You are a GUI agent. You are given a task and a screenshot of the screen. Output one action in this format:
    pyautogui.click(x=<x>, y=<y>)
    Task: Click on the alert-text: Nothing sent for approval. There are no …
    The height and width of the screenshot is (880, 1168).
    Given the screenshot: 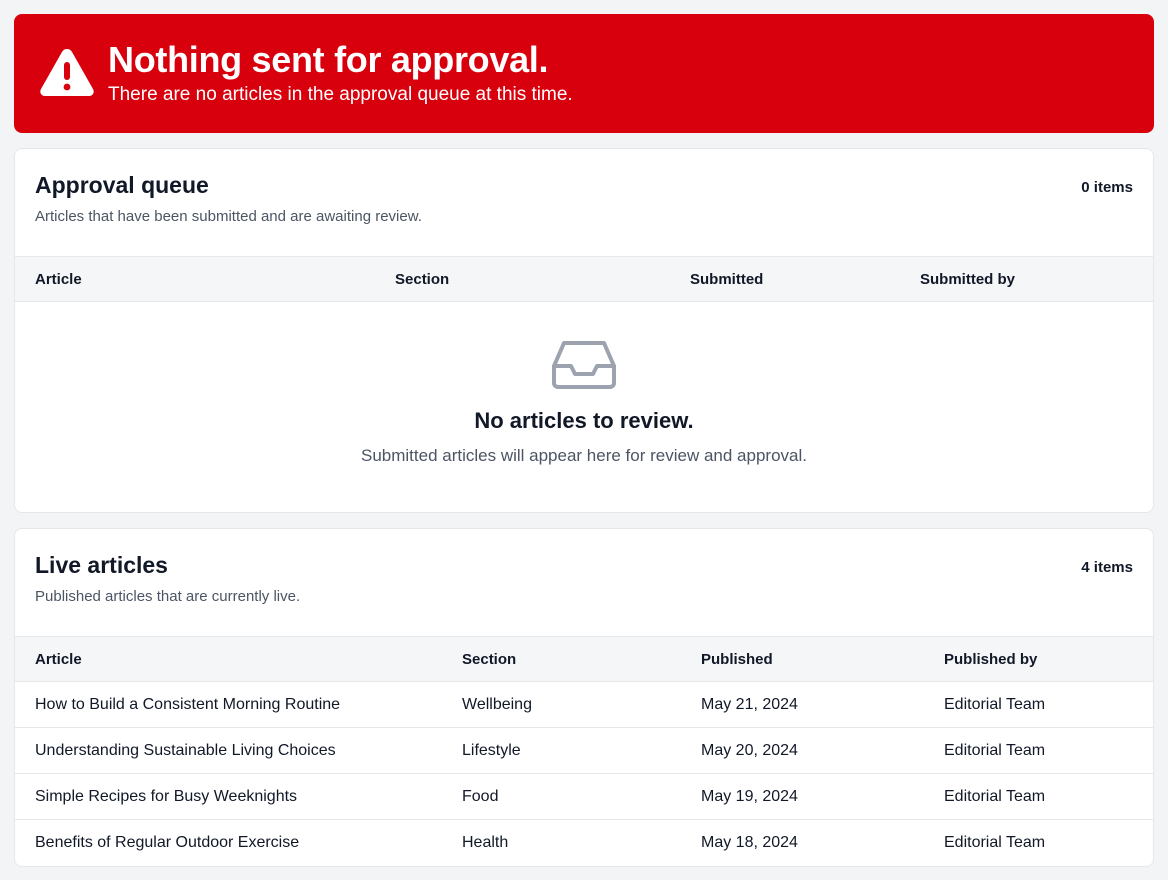 What is the action you would take?
    pyautogui.click(x=340, y=73)
    